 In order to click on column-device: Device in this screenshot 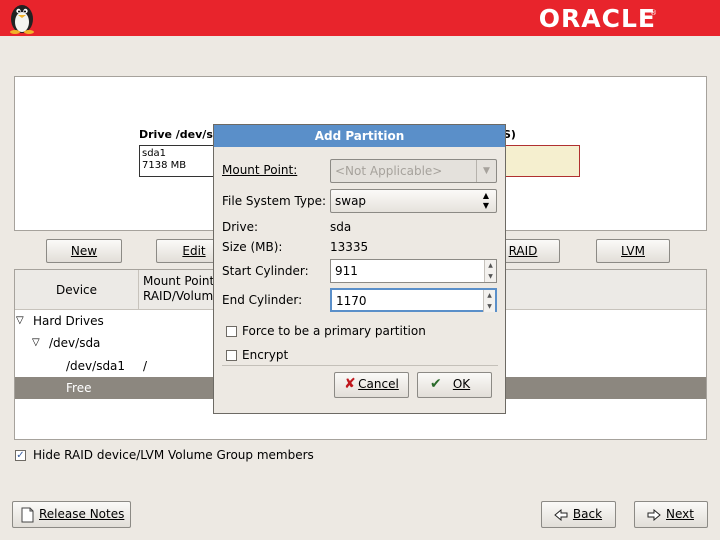, I will do `click(77, 290)`.